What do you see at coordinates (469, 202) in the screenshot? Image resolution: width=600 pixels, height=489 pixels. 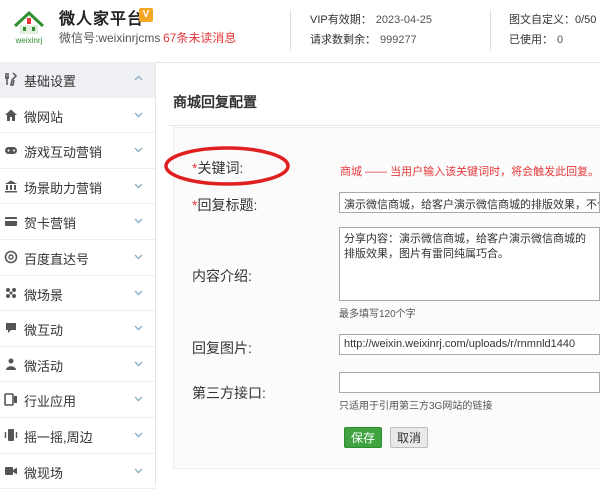 I see `reply-title-input: 演示微信商城，给客户演示微信商城的排版效果，不合适` at bounding box center [469, 202].